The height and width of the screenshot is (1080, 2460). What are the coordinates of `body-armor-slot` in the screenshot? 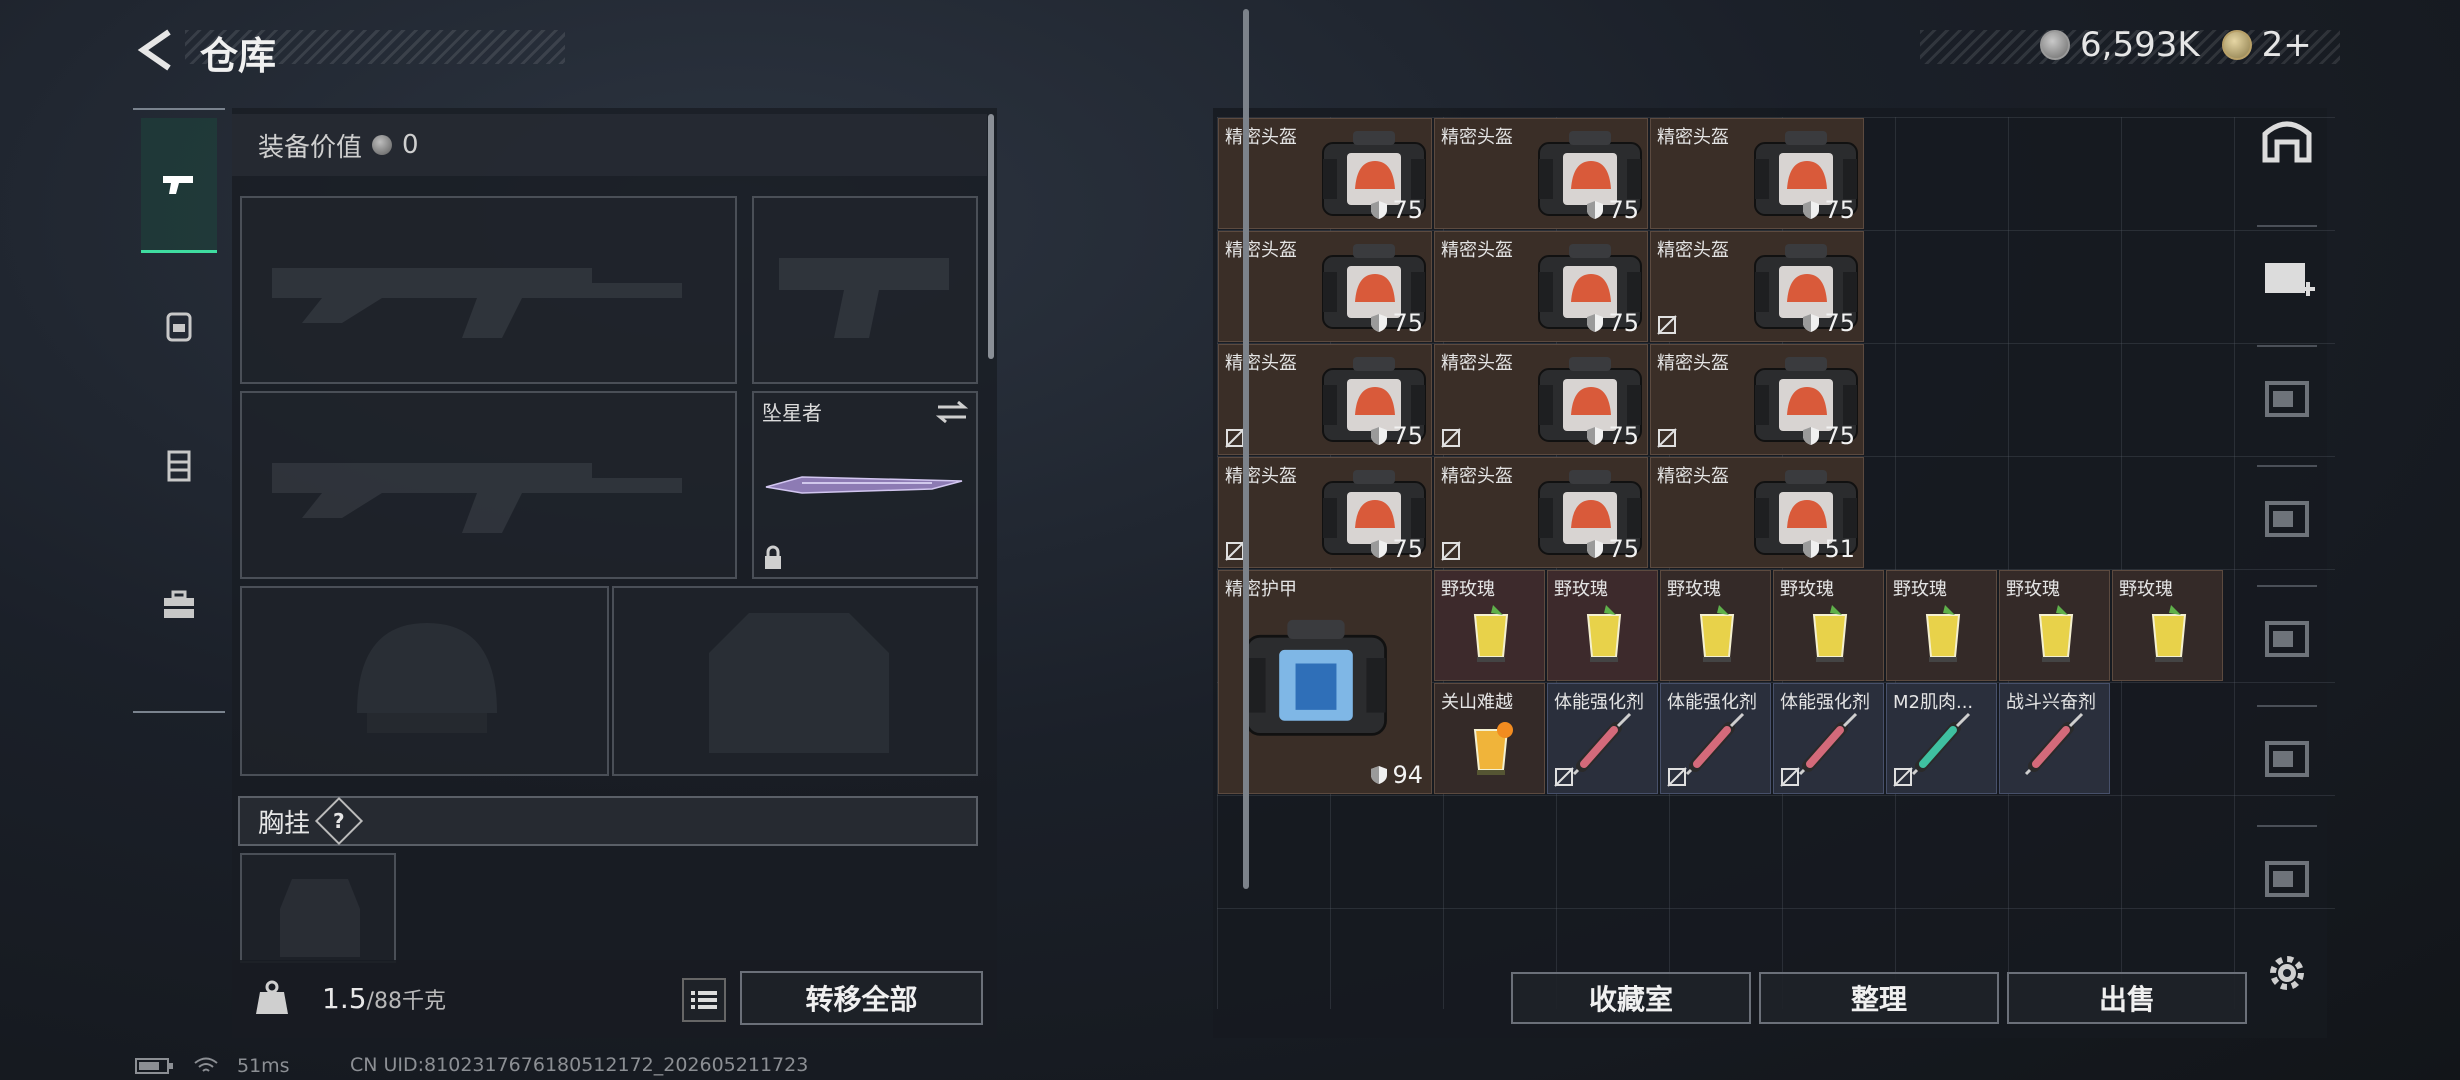 It's located at (795, 681).